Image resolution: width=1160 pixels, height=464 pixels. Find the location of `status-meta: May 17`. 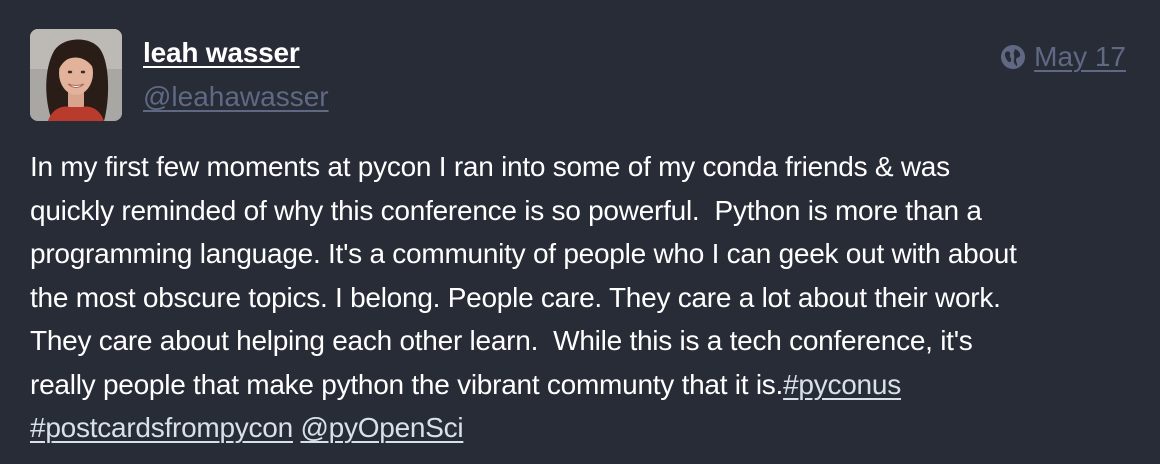

status-meta: May 17 is located at coordinates (1063, 57).